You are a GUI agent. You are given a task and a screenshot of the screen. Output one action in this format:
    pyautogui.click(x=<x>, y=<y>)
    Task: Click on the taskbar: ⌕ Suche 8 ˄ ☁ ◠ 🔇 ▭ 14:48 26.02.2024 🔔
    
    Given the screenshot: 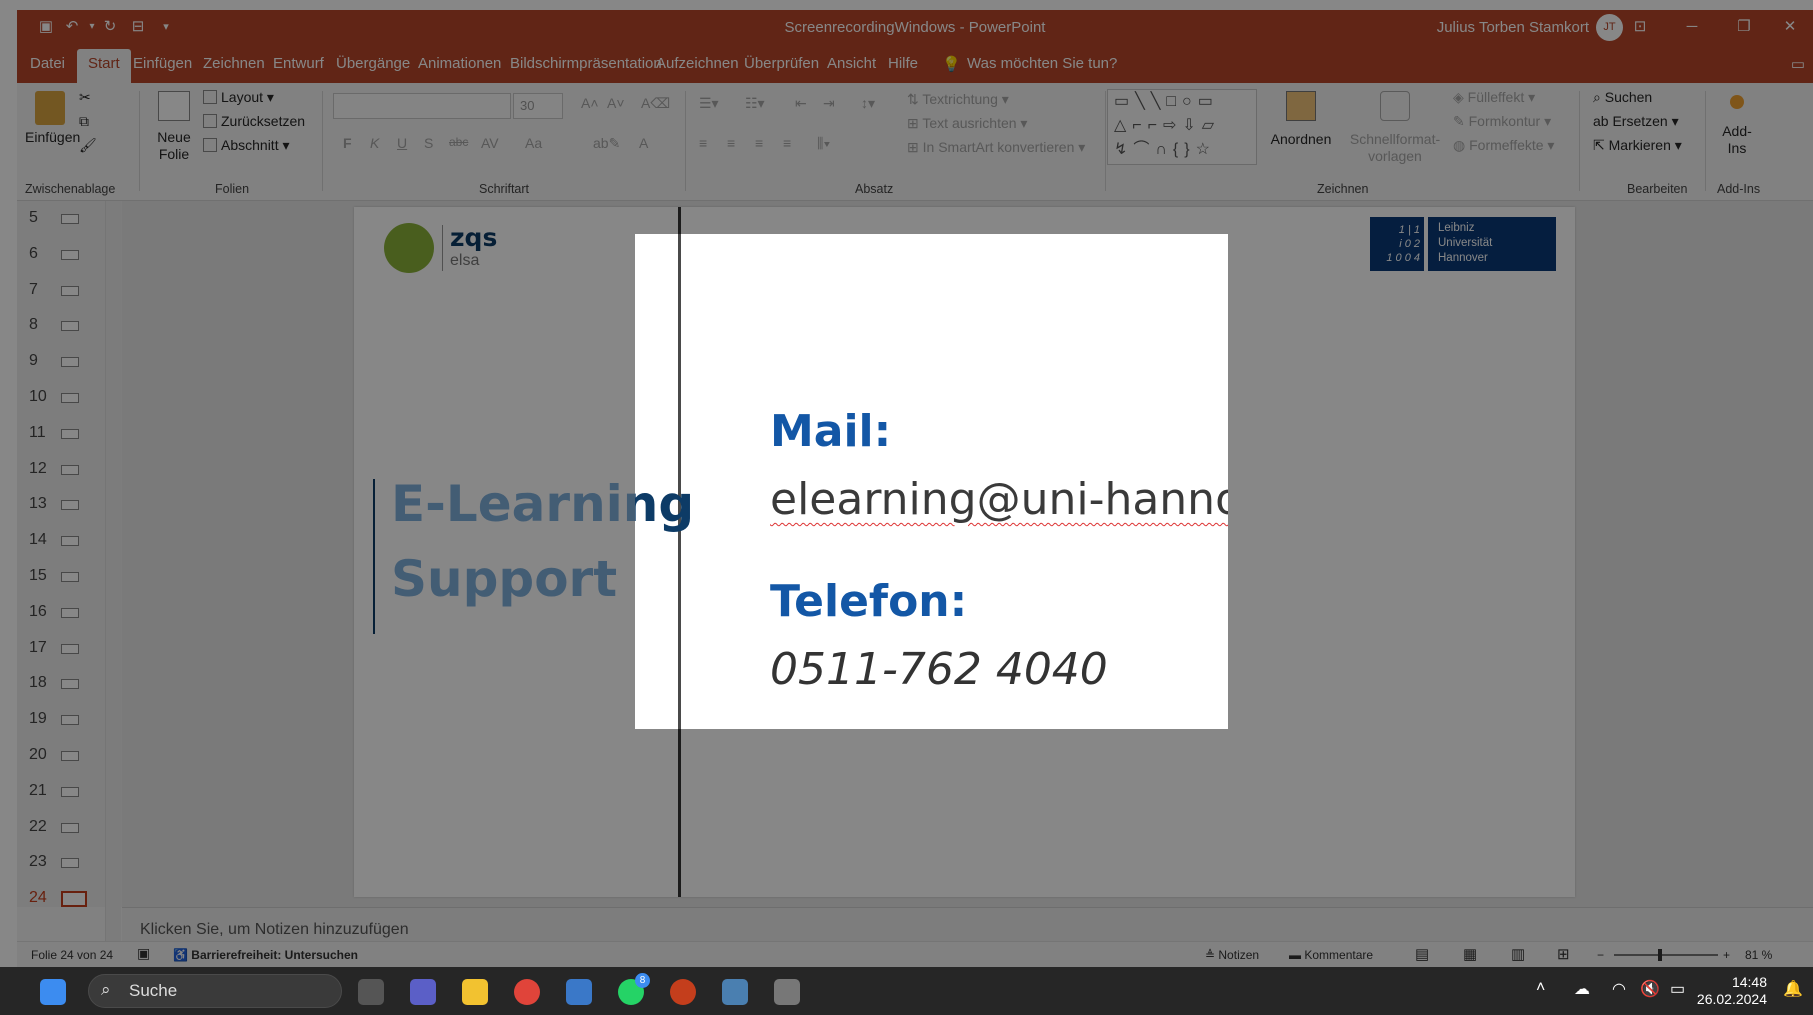 What is the action you would take?
    pyautogui.click(x=906, y=991)
    